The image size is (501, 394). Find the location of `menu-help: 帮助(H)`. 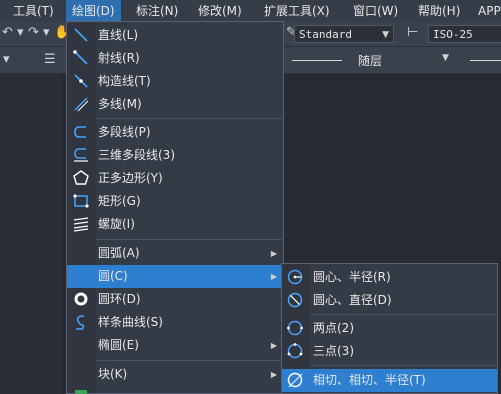

menu-help: 帮助(H) is located at coordinates (439, 11).